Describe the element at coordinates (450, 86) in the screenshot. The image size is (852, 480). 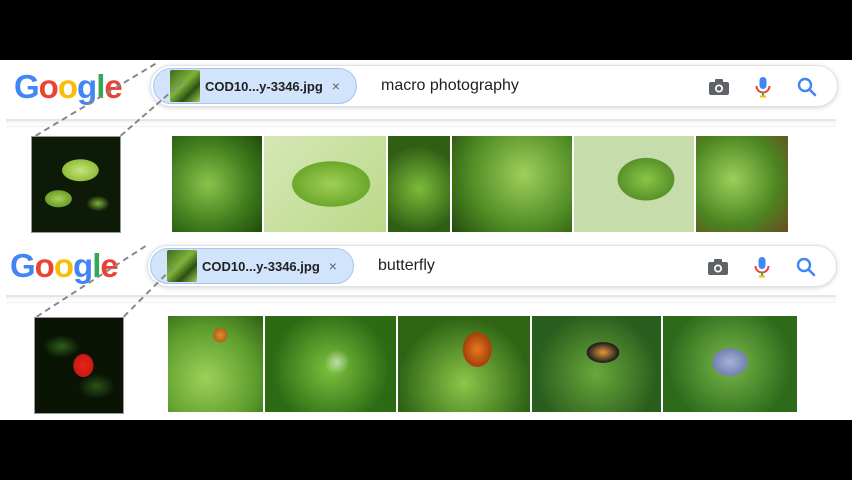
I see `search-query: macro photography` at that location.